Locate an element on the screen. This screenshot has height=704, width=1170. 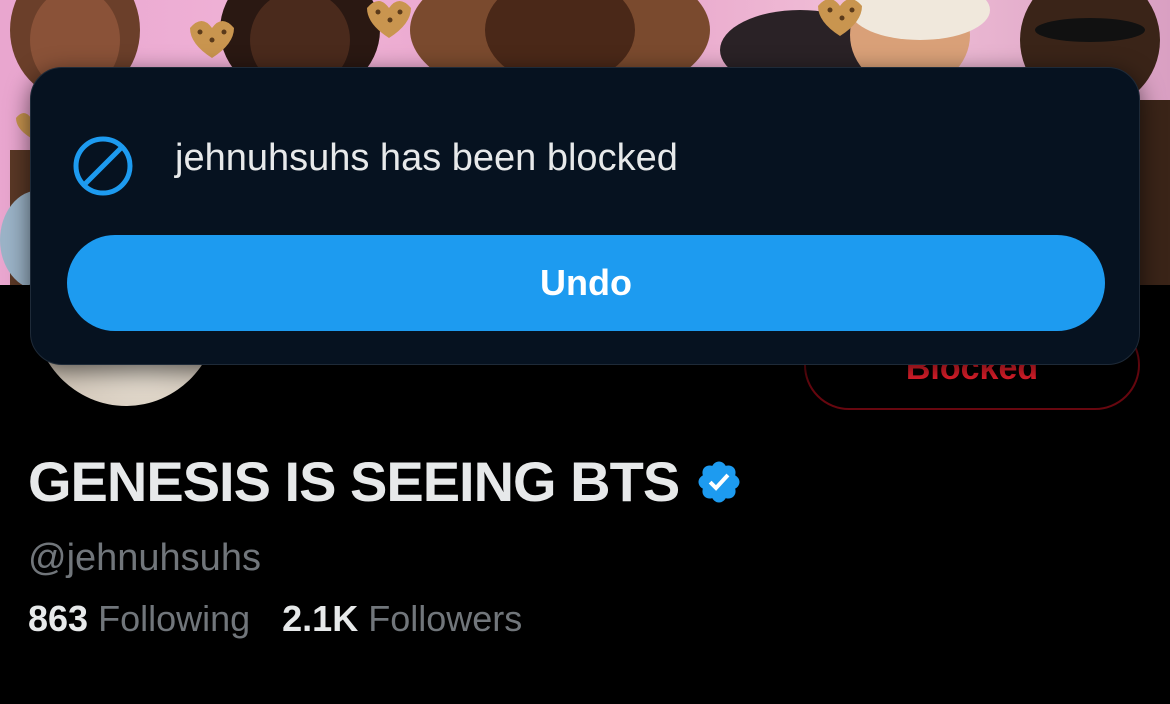
following-stat: 863 Following is located at coordinates (139, 619).